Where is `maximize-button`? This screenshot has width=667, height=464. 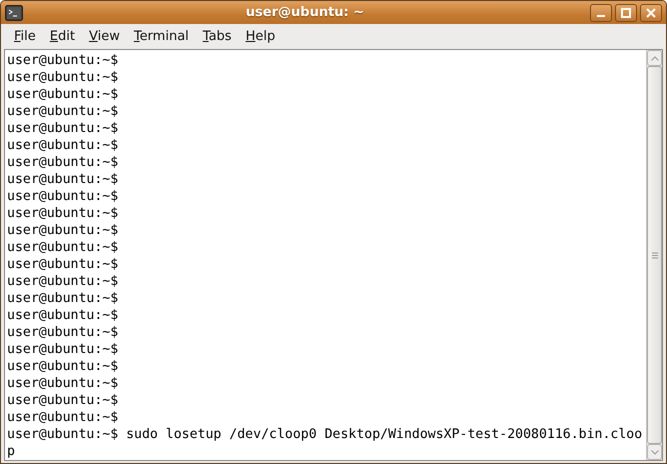 maximize-button is located at coordinates (626, 13).